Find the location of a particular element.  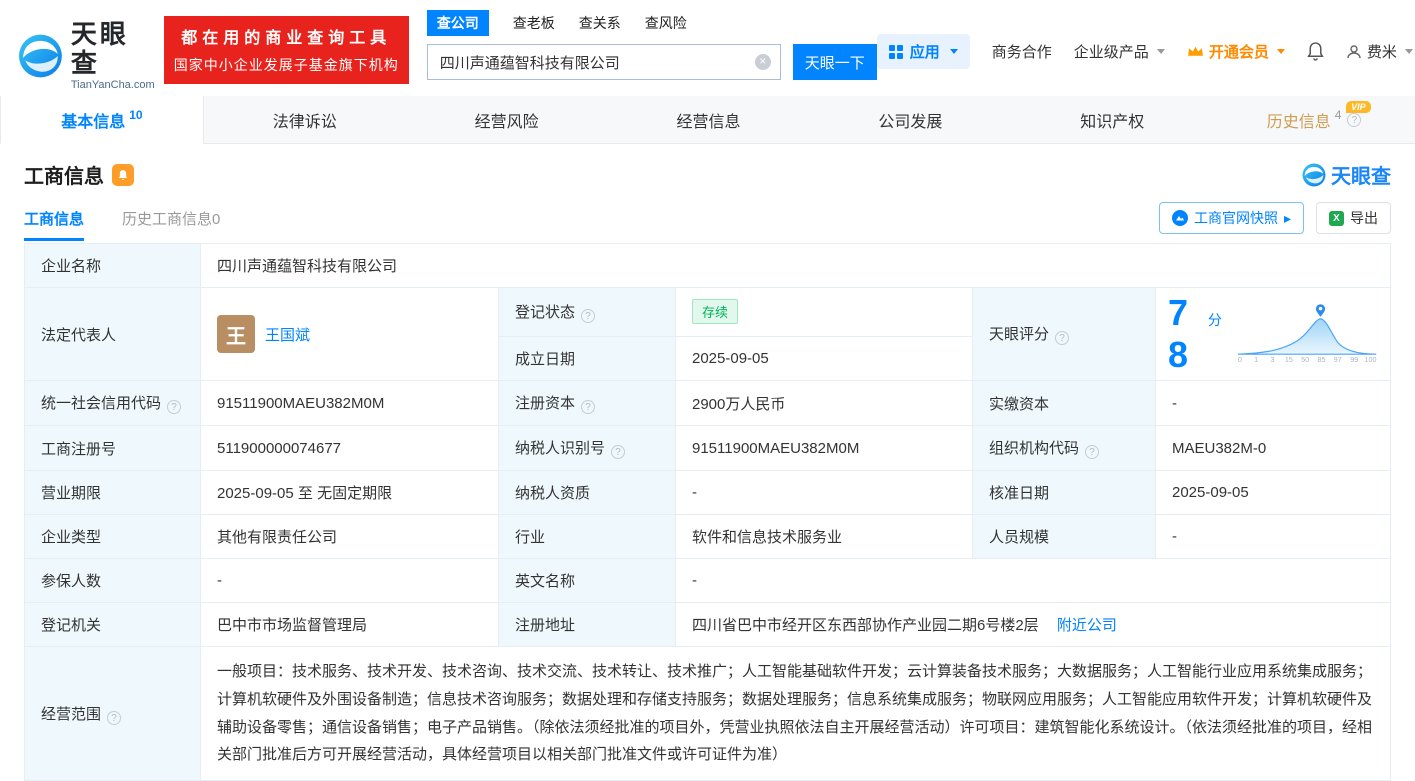

nav-tab-operation-info: 经营信息 is located at coordinates (708, 120).